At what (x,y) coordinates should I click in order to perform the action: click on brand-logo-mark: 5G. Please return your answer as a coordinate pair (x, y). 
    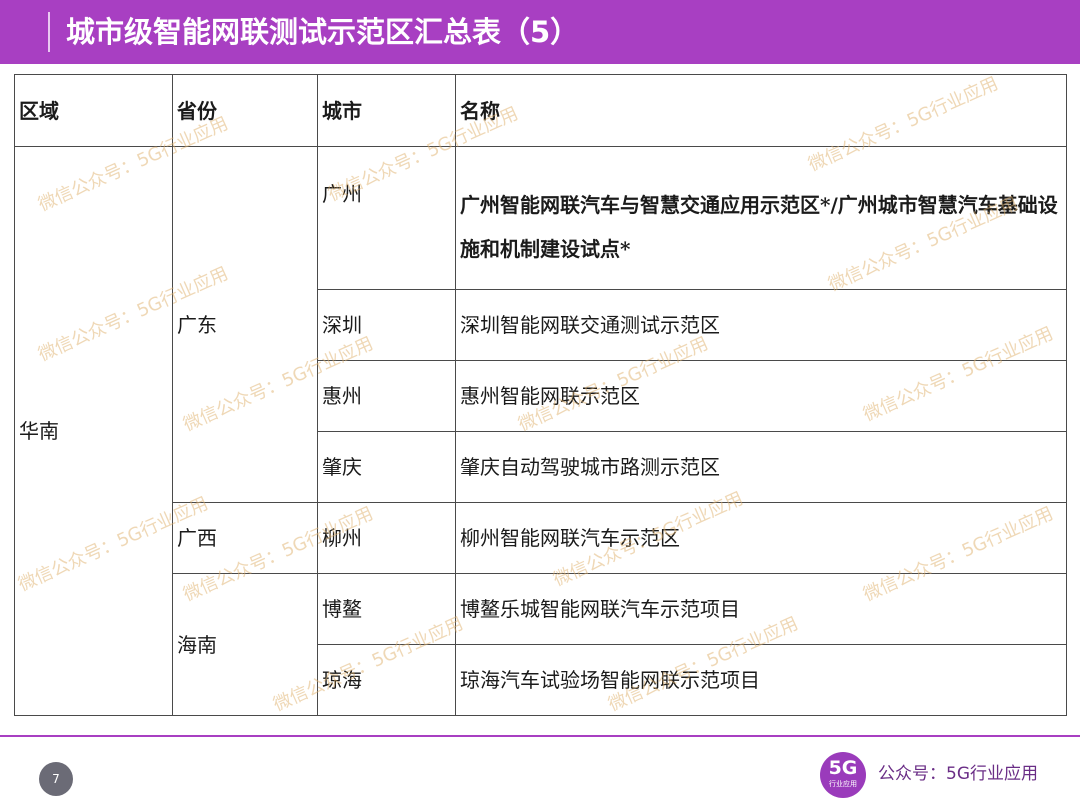
    Looking at the image, I should click on (843, 768).